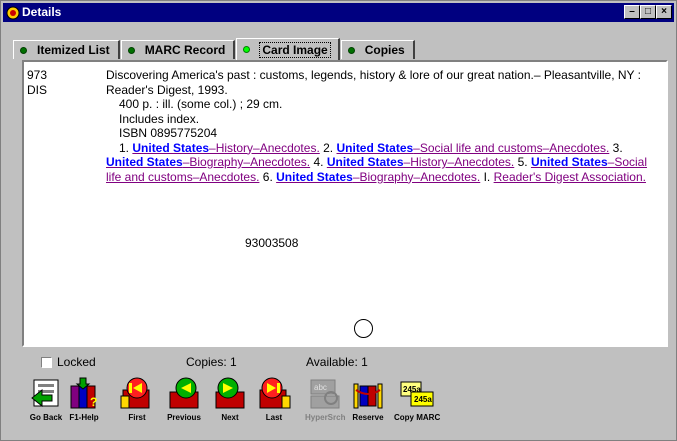  Describe the element at coordinates (184, 393) in the screenshot. I see `previous-record-icon` at that location.